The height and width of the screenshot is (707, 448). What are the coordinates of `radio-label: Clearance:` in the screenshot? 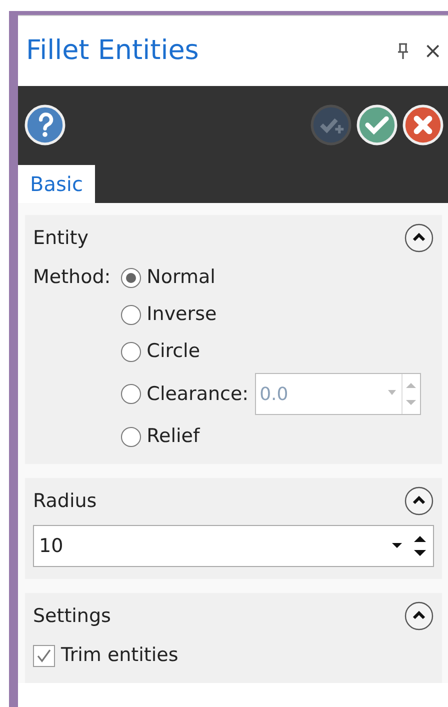 It's located at (197, 394).